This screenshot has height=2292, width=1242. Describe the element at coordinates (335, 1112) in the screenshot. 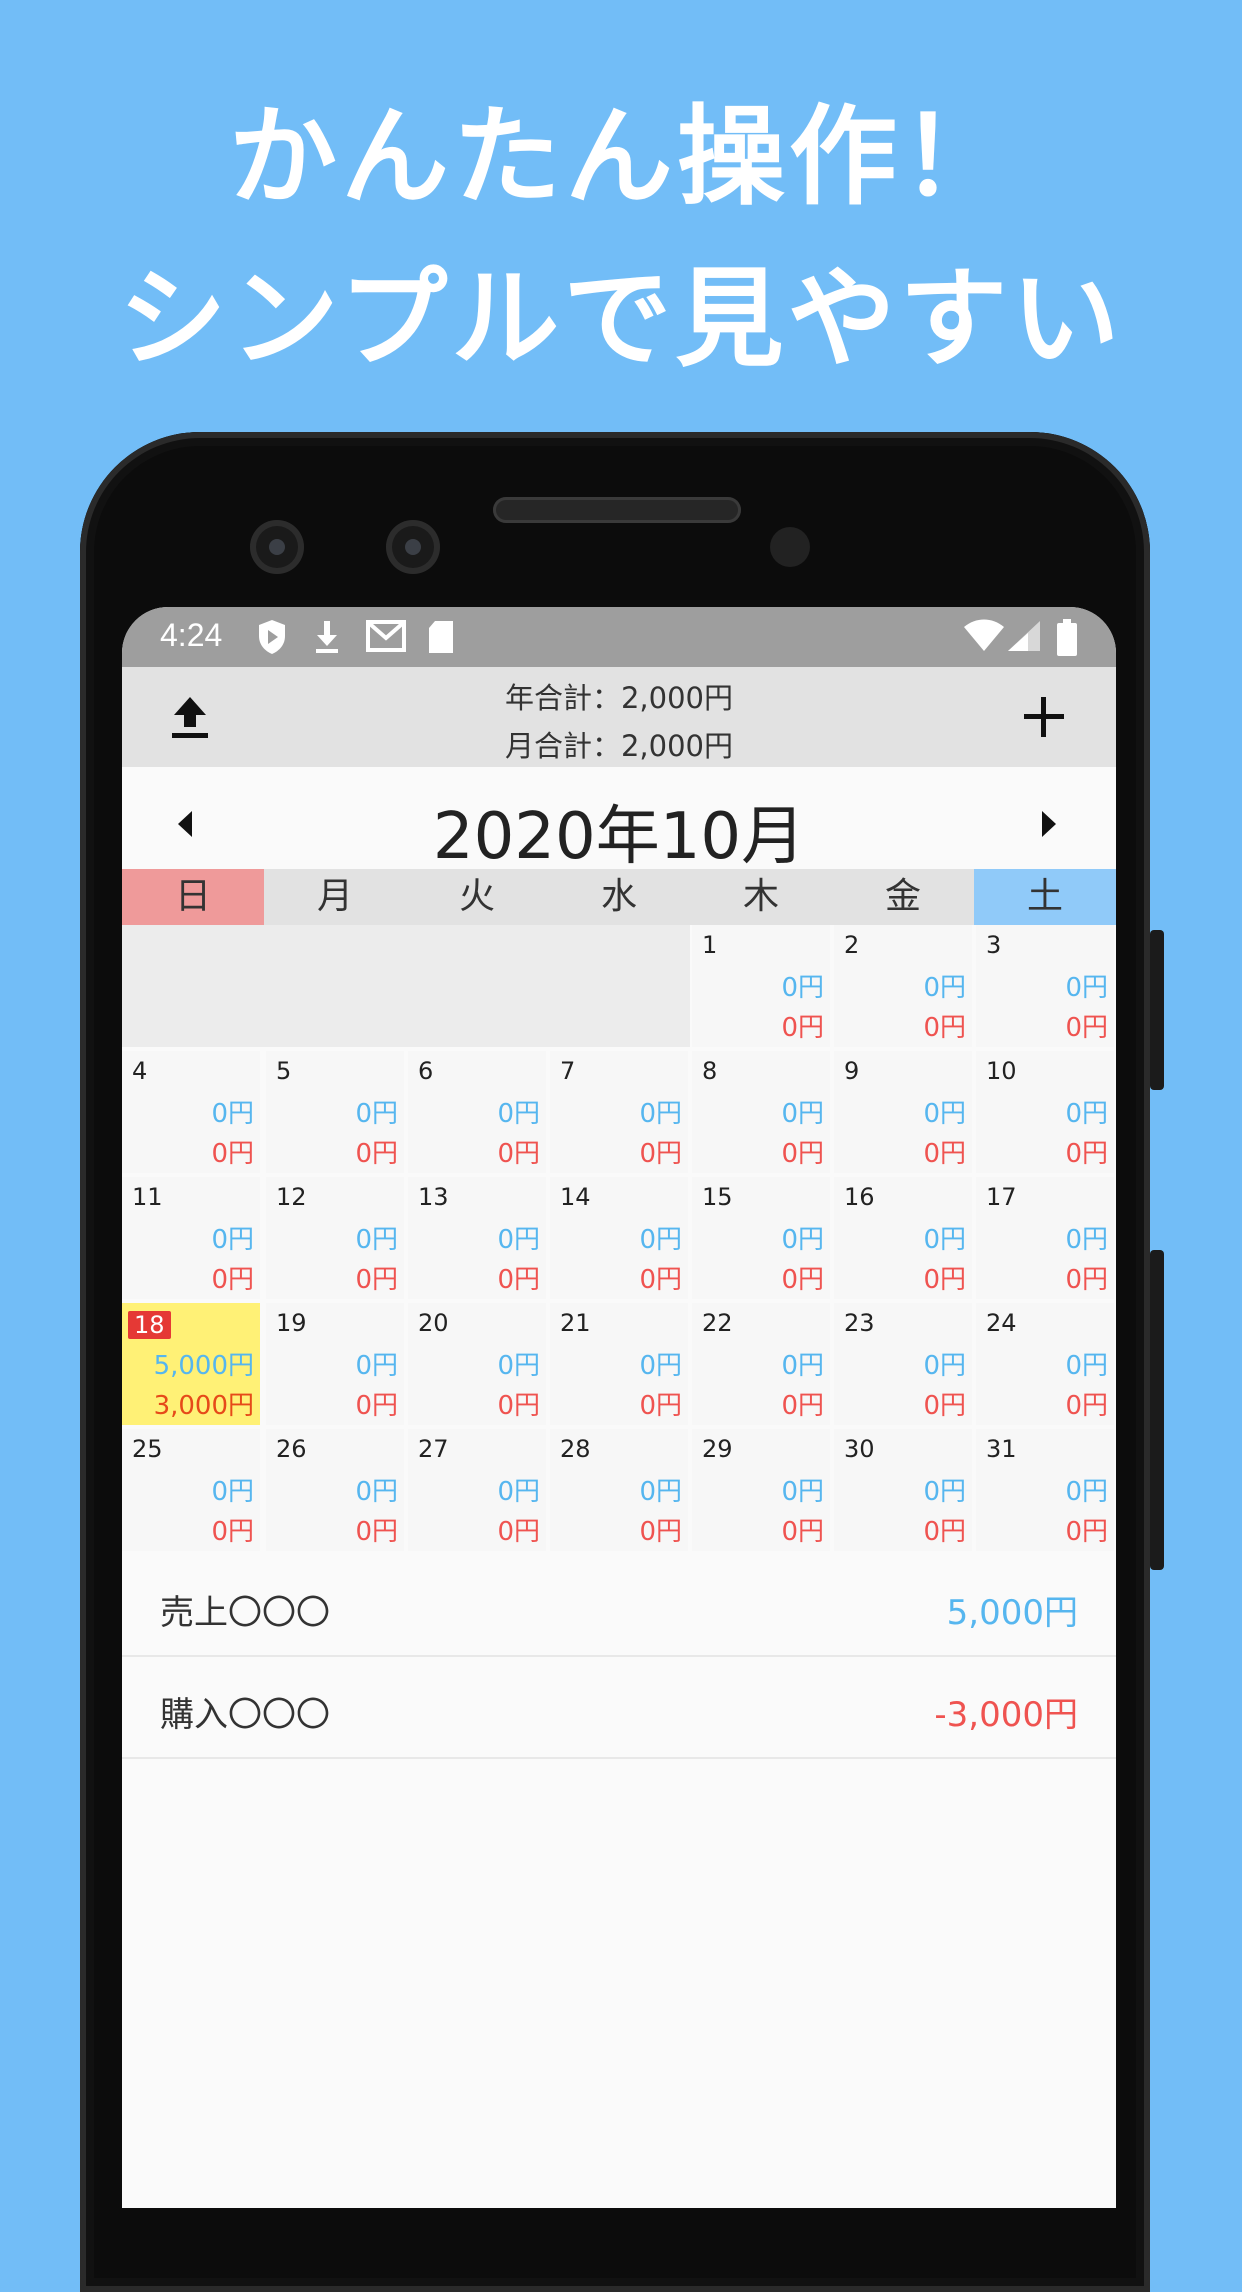

I see `calendar-day-cell: 5 0円 0円` at that location.